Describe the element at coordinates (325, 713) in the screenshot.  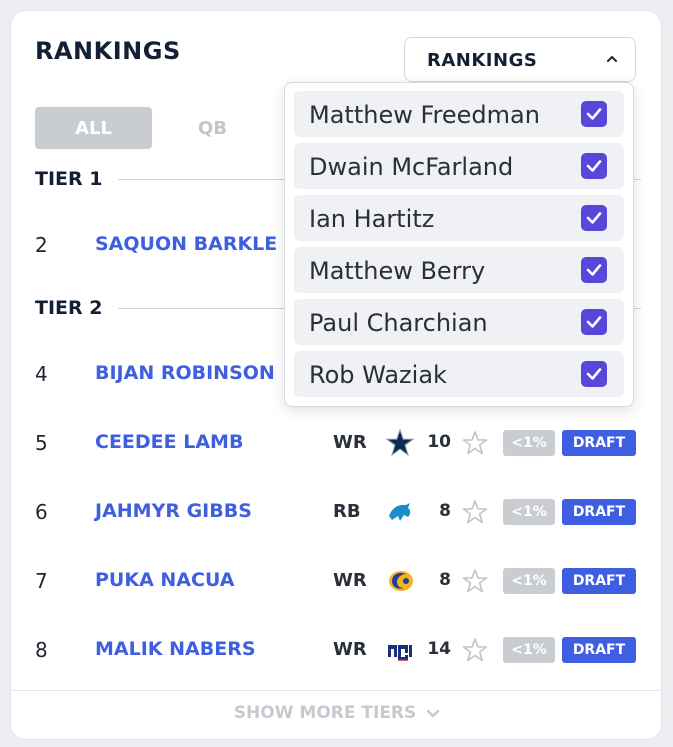
I see `show-more-label: SHOW MORE TIERS` at that location.